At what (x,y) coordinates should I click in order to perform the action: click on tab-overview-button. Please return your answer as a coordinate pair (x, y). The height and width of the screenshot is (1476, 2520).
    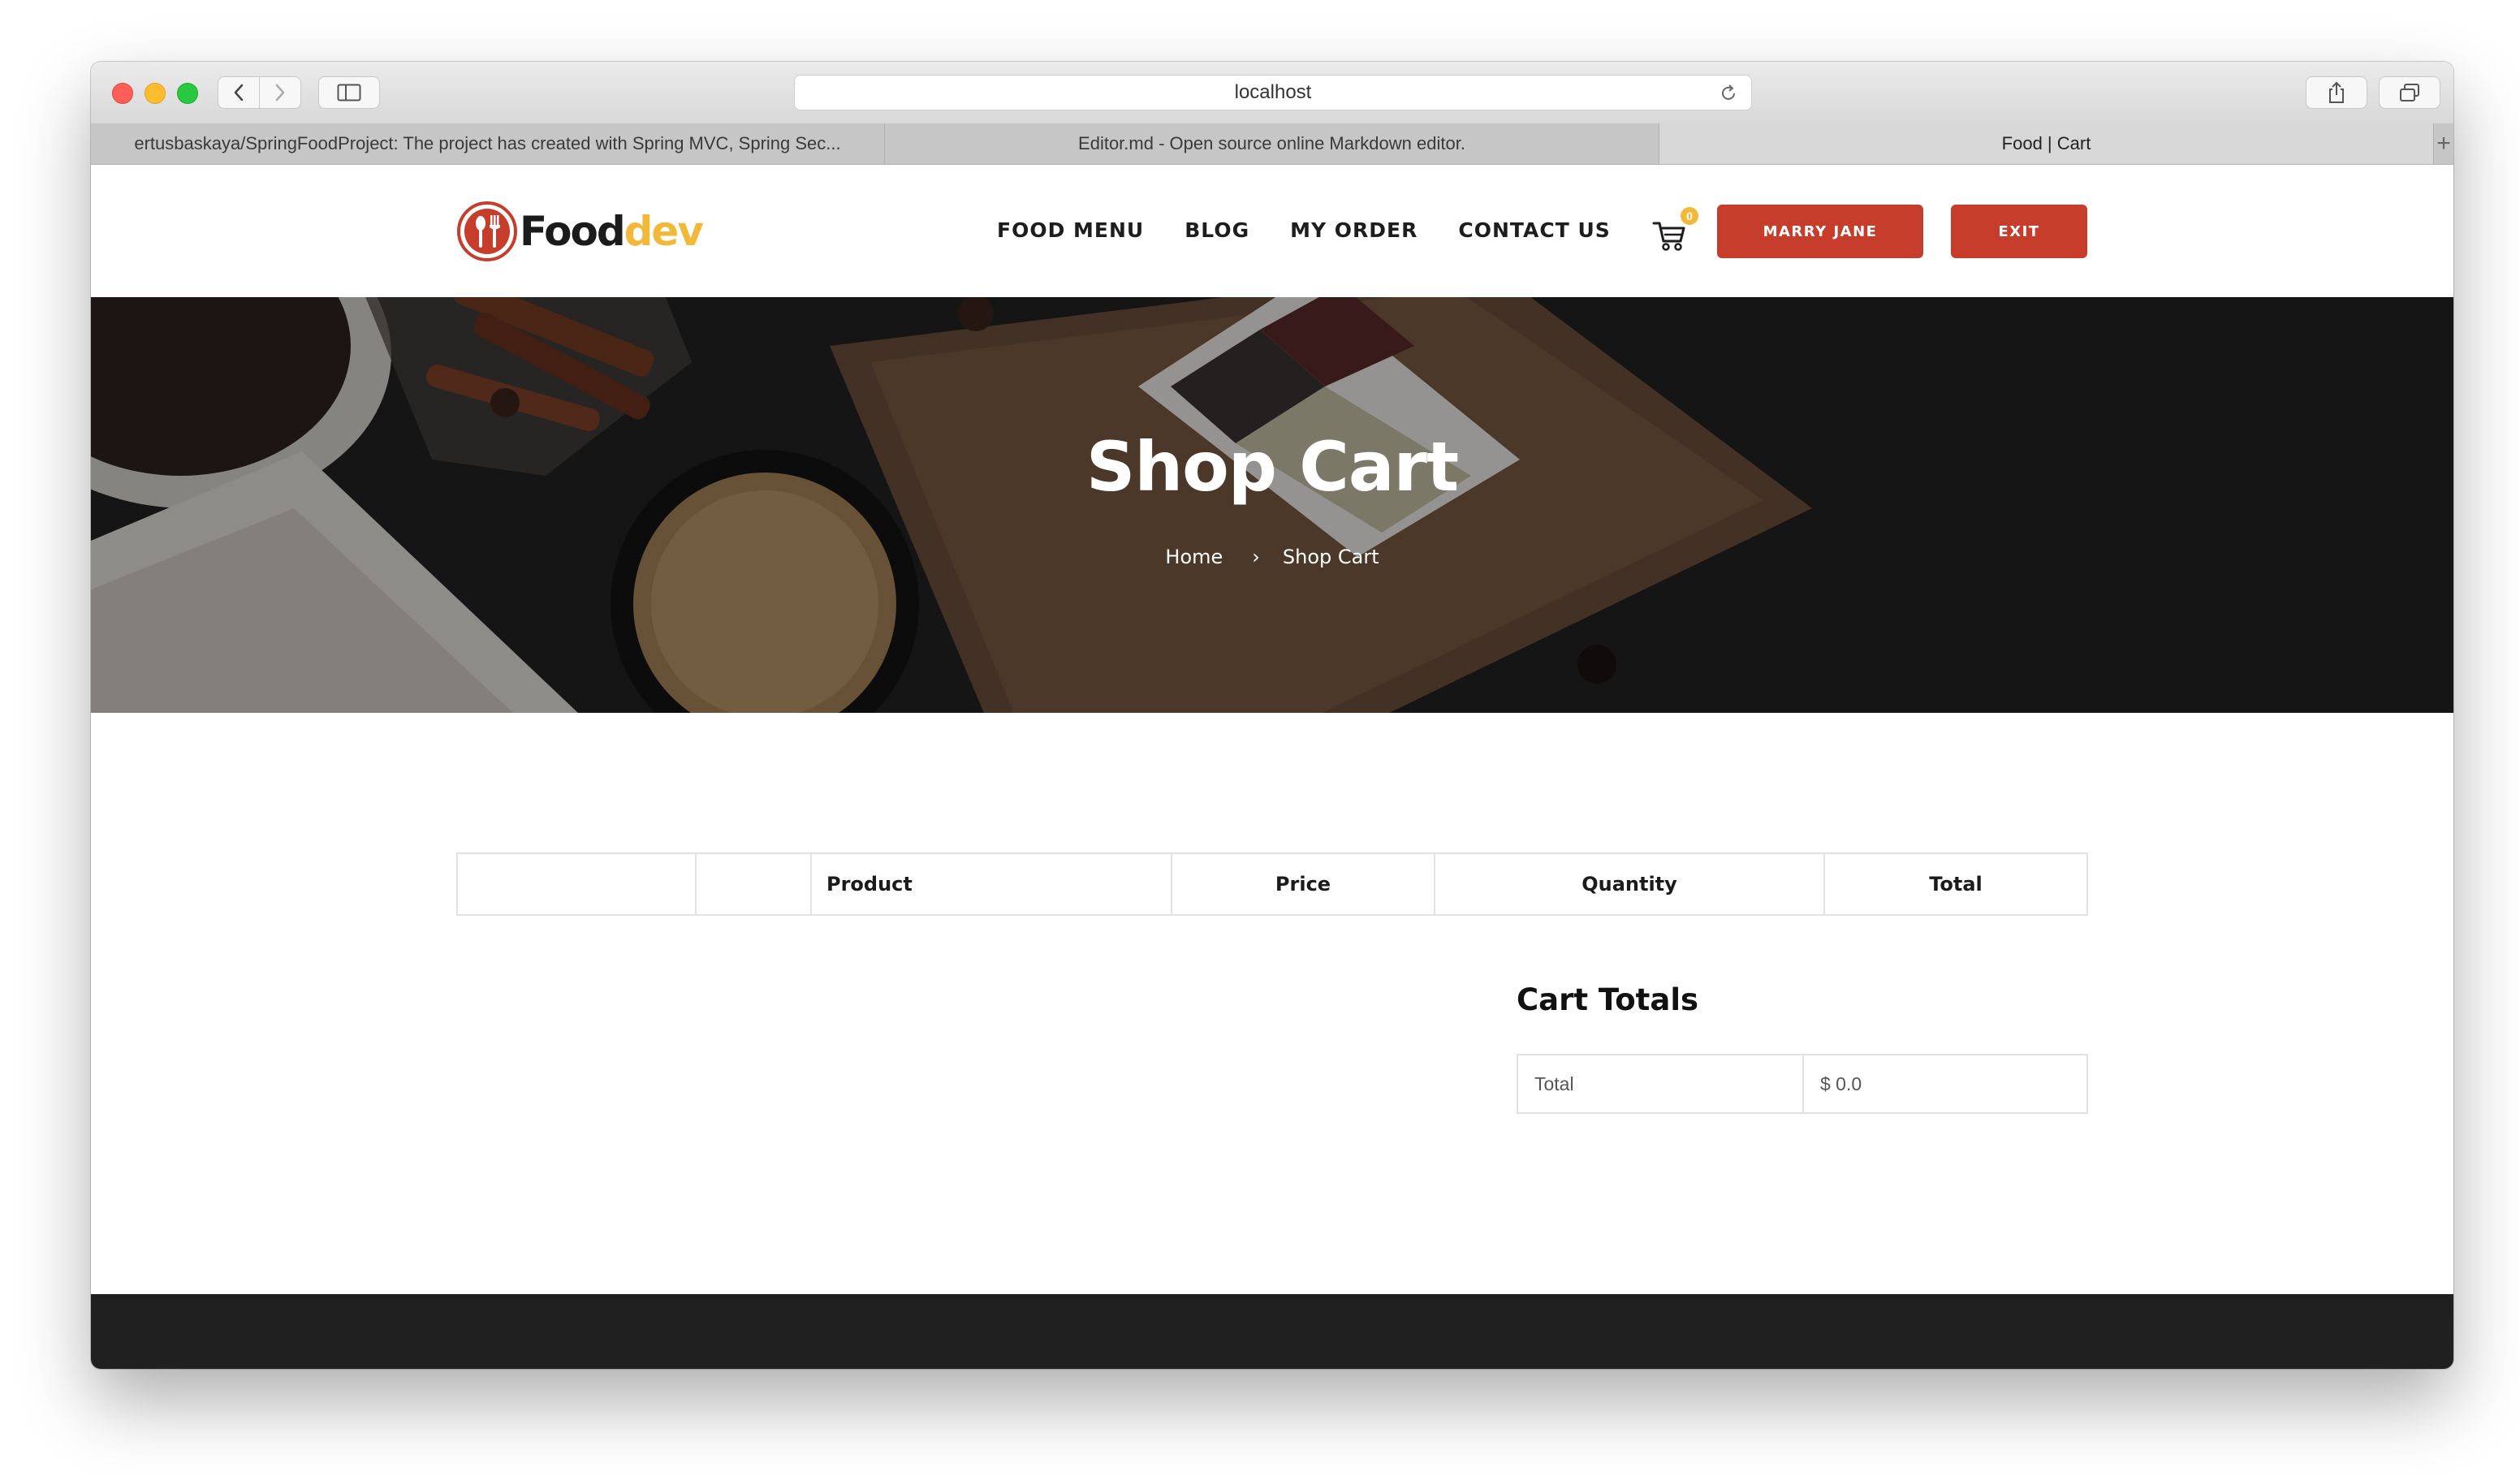
    Looking at the image, I should click on (2409, 93).